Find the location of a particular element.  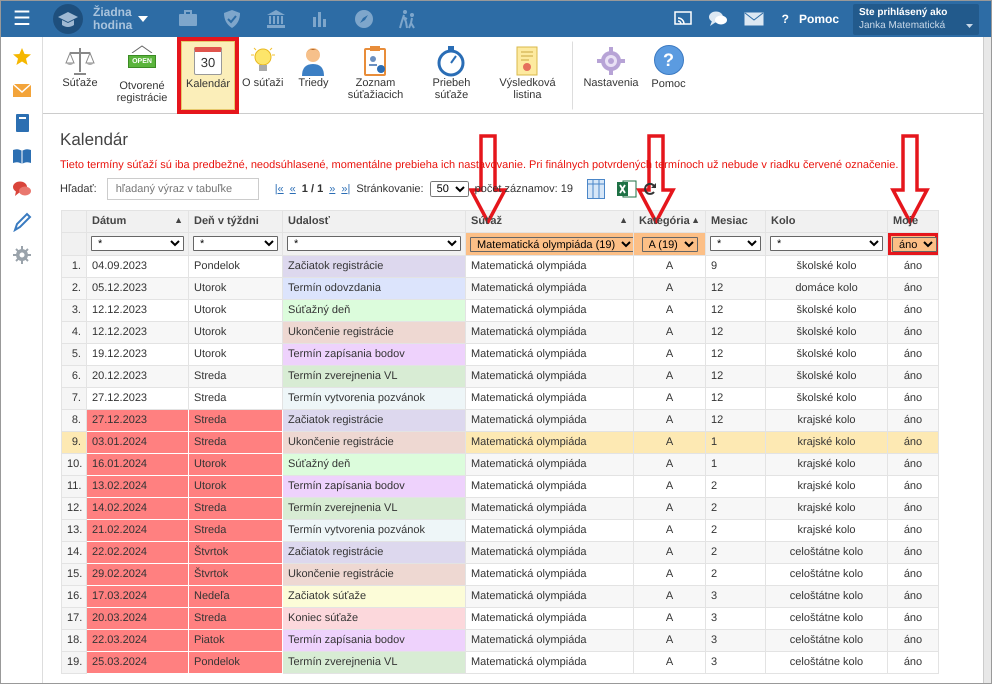

column-header: Dátum is located at coordinates (109, 221).